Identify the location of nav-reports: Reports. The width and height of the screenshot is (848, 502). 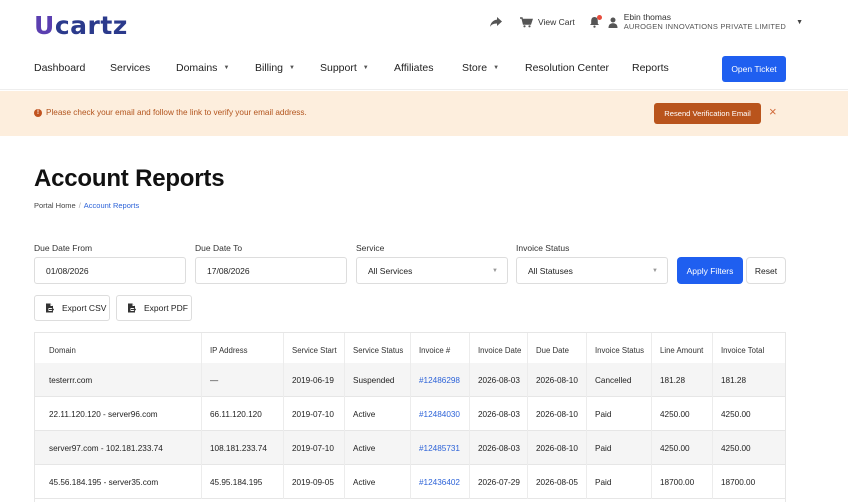
(650, 68).